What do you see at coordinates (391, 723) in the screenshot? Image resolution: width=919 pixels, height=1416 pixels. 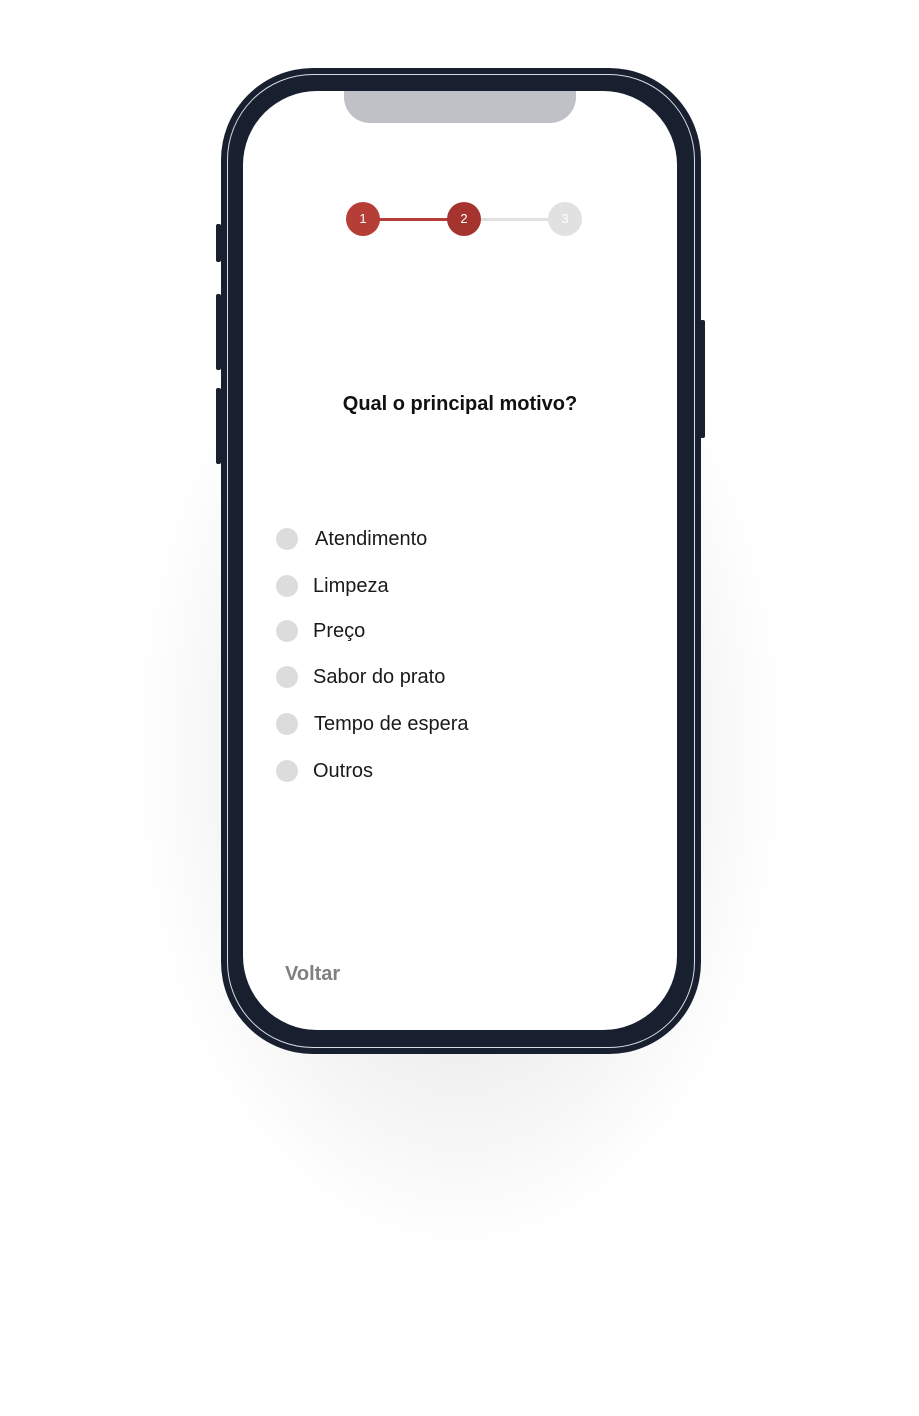 I see `option-label: Tempo de espera` at bounding box center [391, 723].